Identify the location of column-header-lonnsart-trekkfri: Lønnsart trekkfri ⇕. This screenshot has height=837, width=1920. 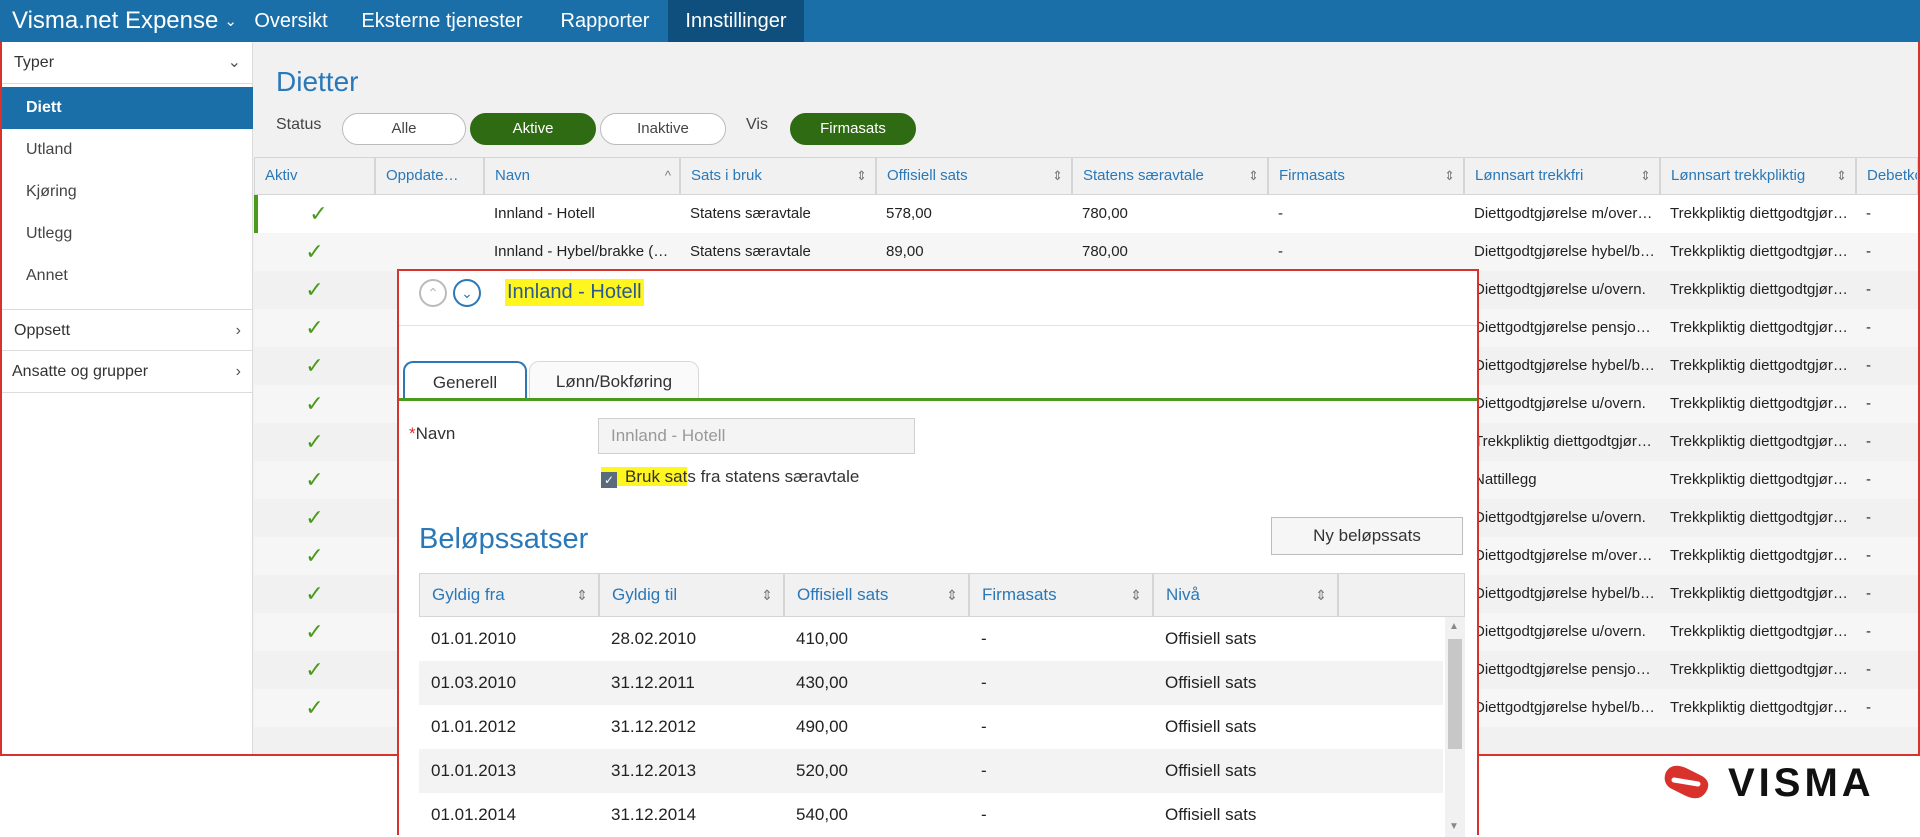
(1562, 176).